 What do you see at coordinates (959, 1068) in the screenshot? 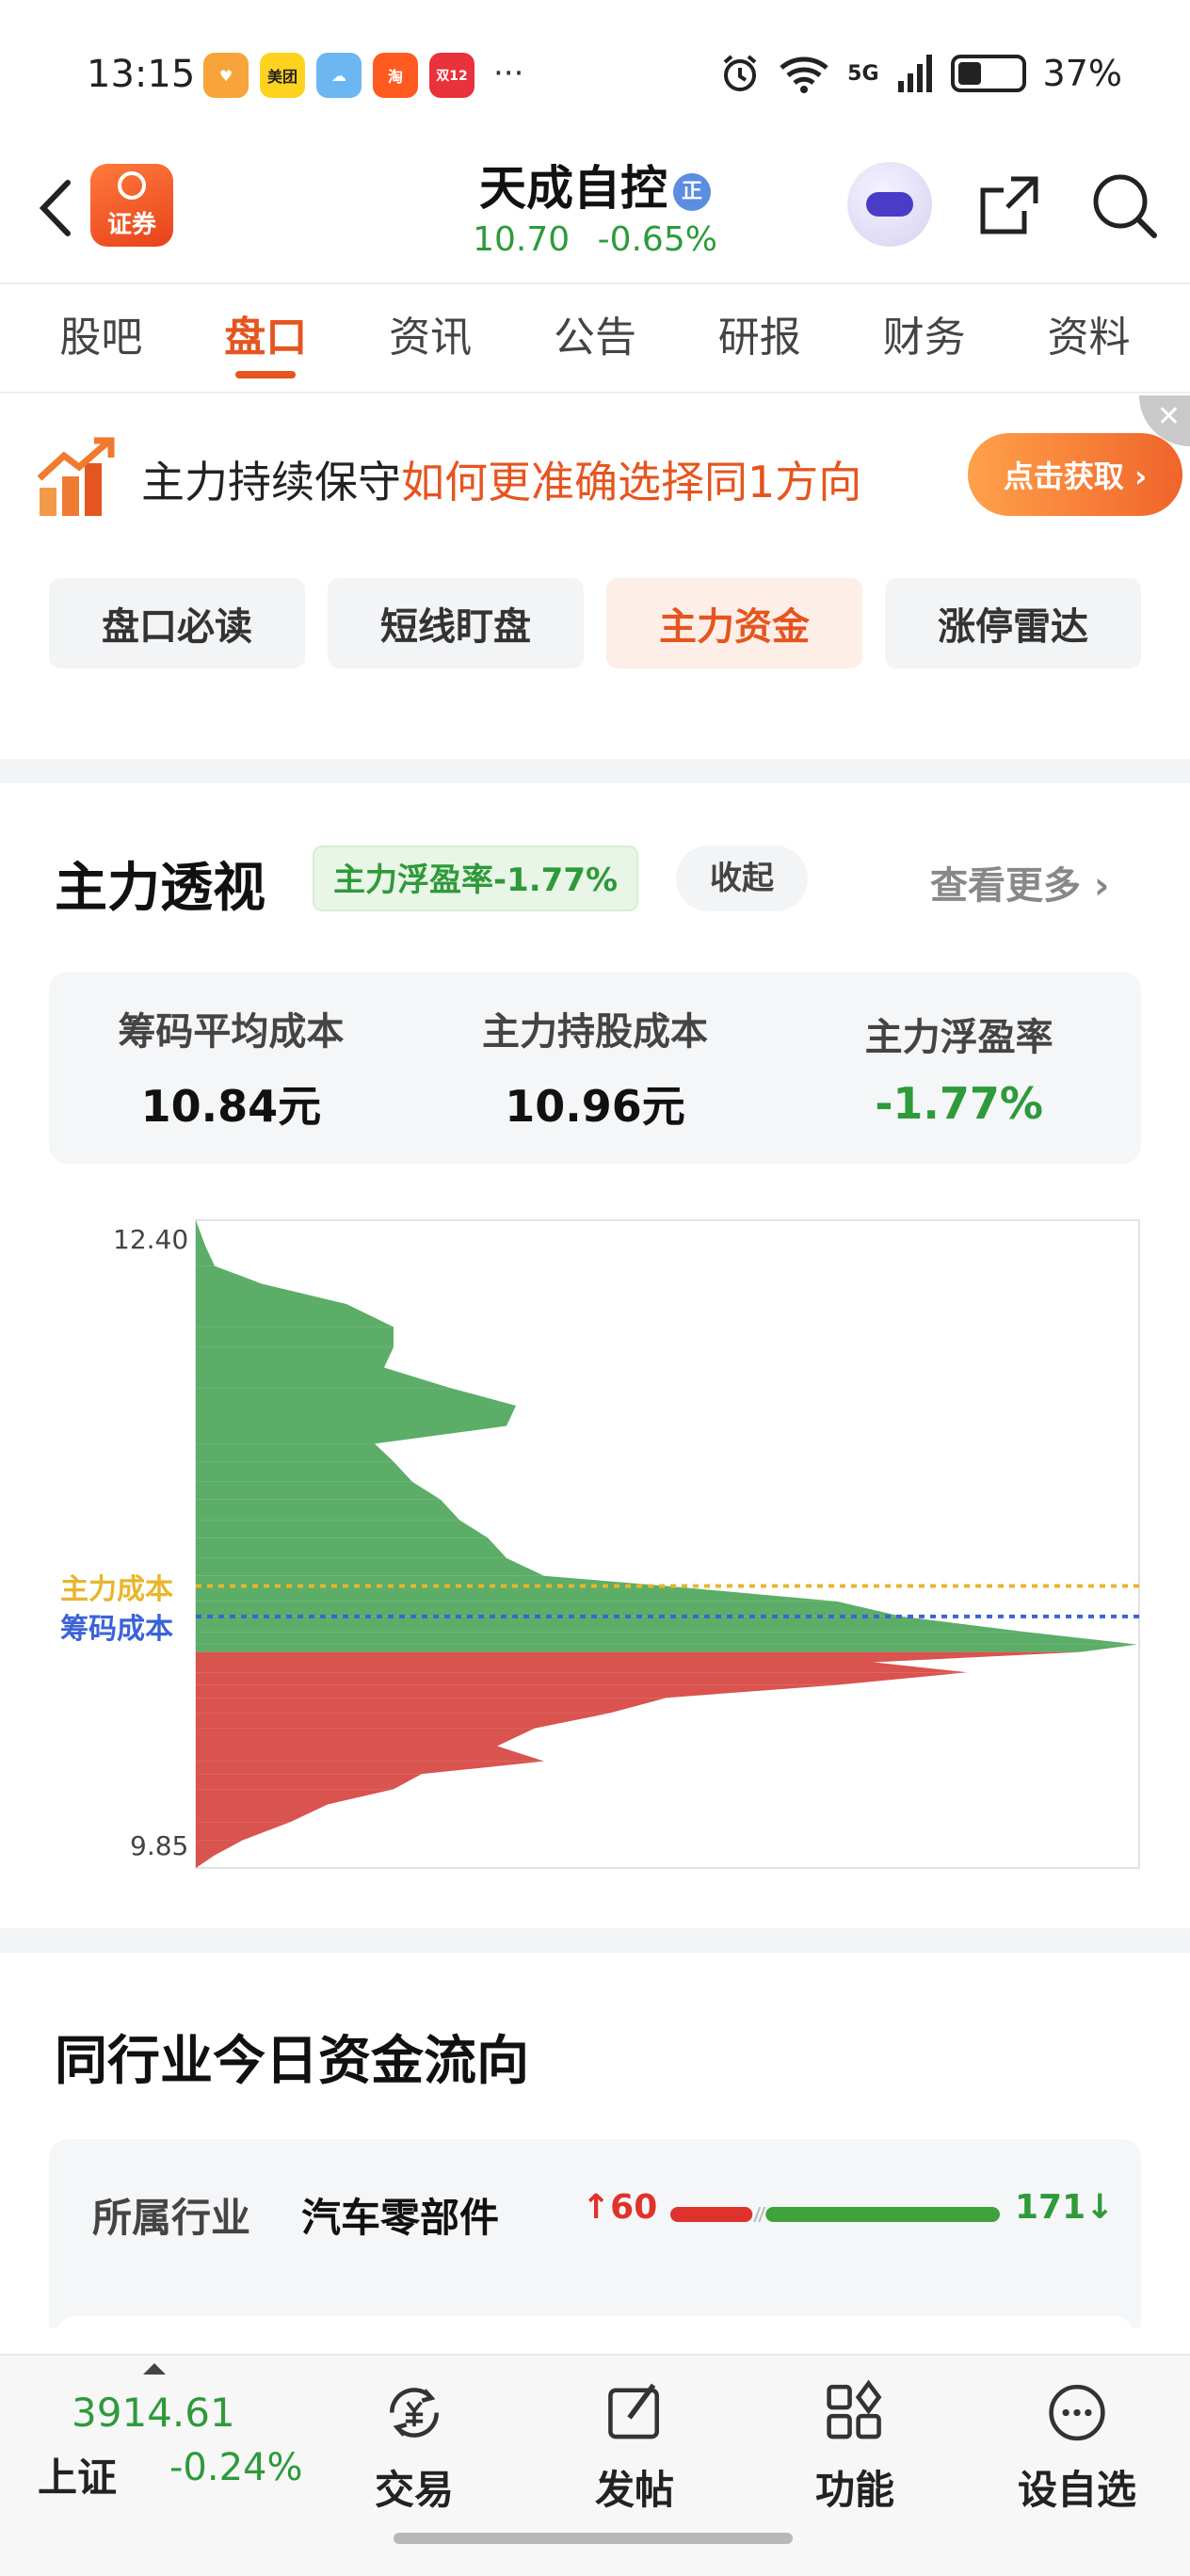
I see `stat-main-float-rate: 主力浮盈率 -1.77%` at bounding box center [959, 1068].